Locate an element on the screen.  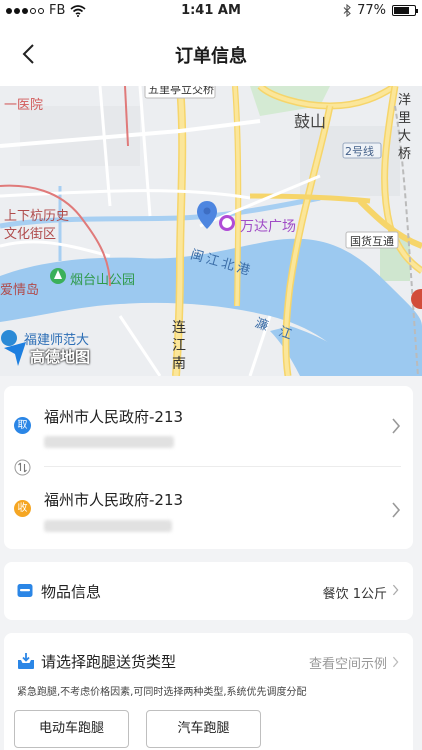
map-label-gushan: 鼓山 is located at coordinates (310, 121).